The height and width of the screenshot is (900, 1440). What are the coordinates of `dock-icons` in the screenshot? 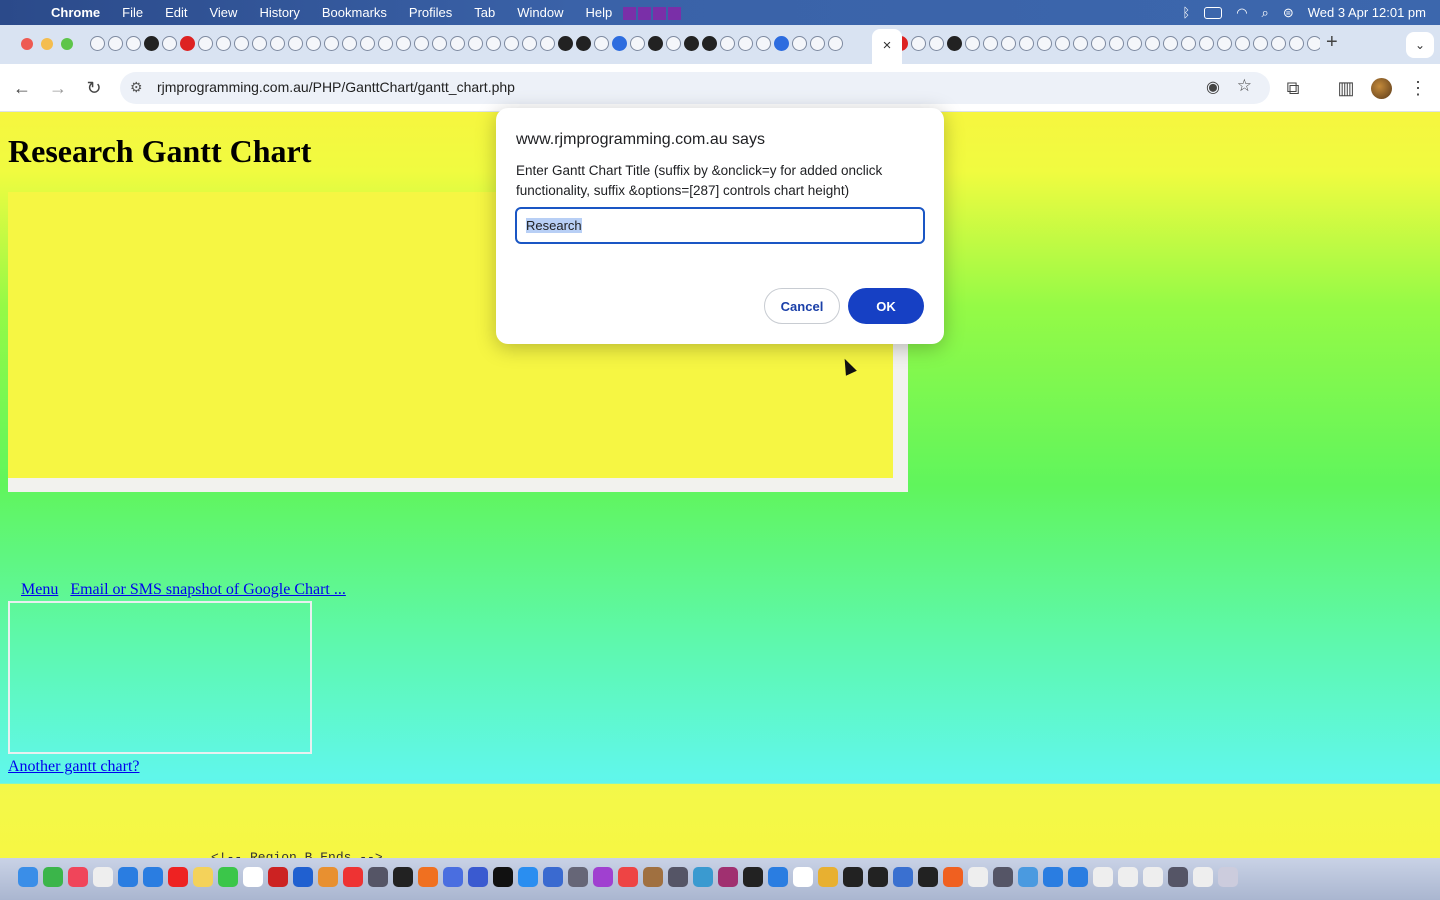 It's located at (723, 878).